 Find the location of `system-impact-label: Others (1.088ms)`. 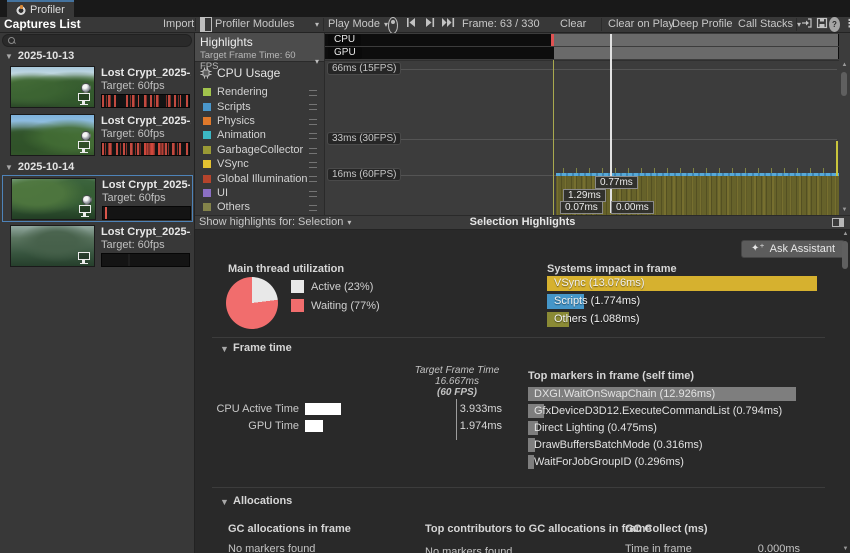

system-impact-label: Others (1.088ms) is located at coordinates (597, 319).